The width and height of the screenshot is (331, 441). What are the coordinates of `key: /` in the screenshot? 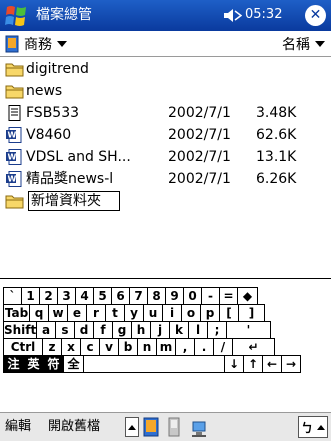 It's located at (223, 347).